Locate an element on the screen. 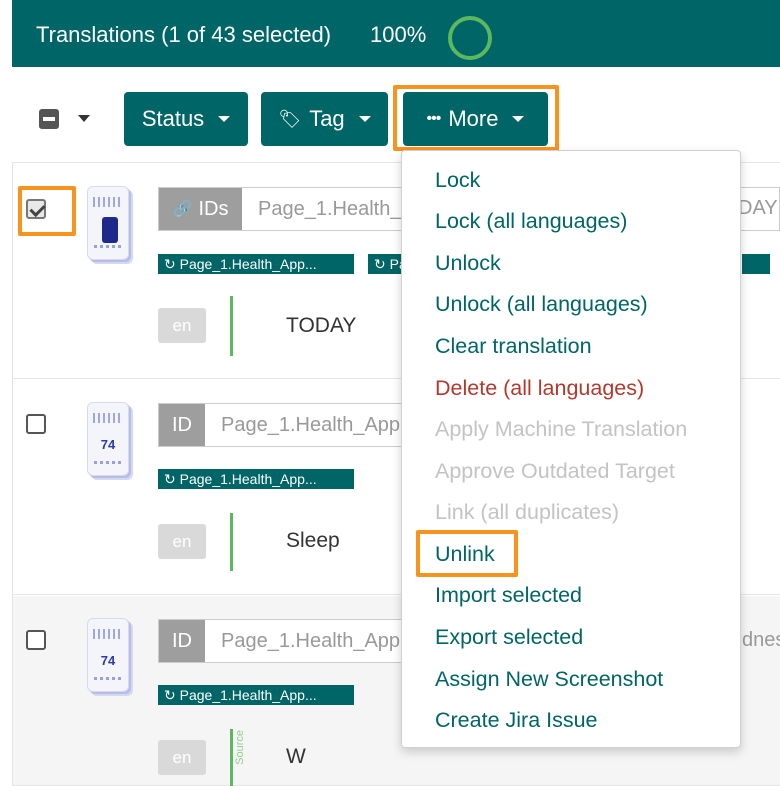 The image size is (780, 786). progress-ring-icon is located at coordinates (470, 38).